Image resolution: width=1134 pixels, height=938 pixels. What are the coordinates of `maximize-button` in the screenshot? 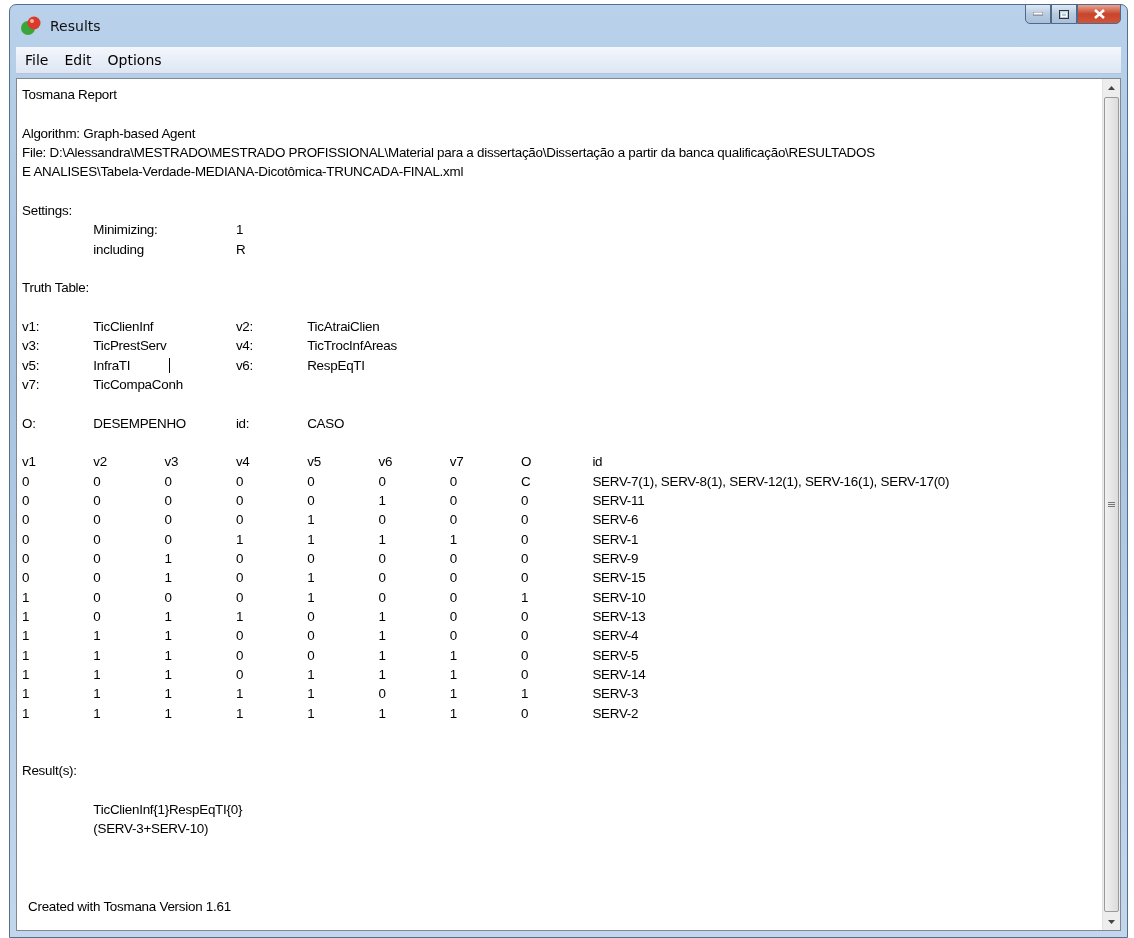 It's located at (1064, 14).